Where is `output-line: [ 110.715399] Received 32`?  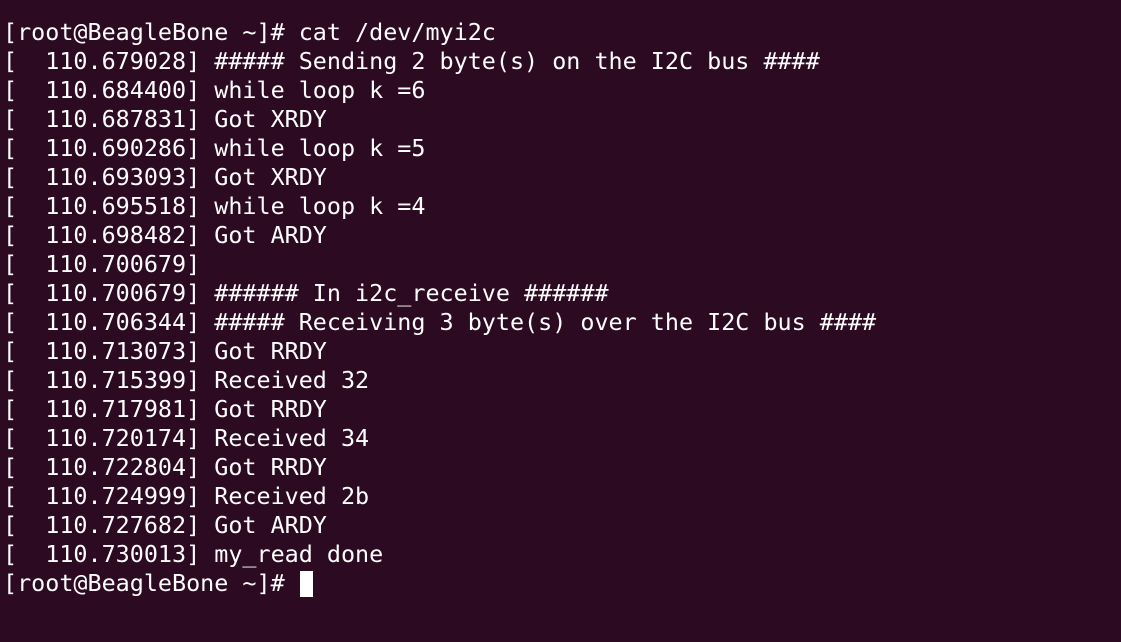 output-line: [ 110.715399] Received 32 is located at coordinates (186, 380).